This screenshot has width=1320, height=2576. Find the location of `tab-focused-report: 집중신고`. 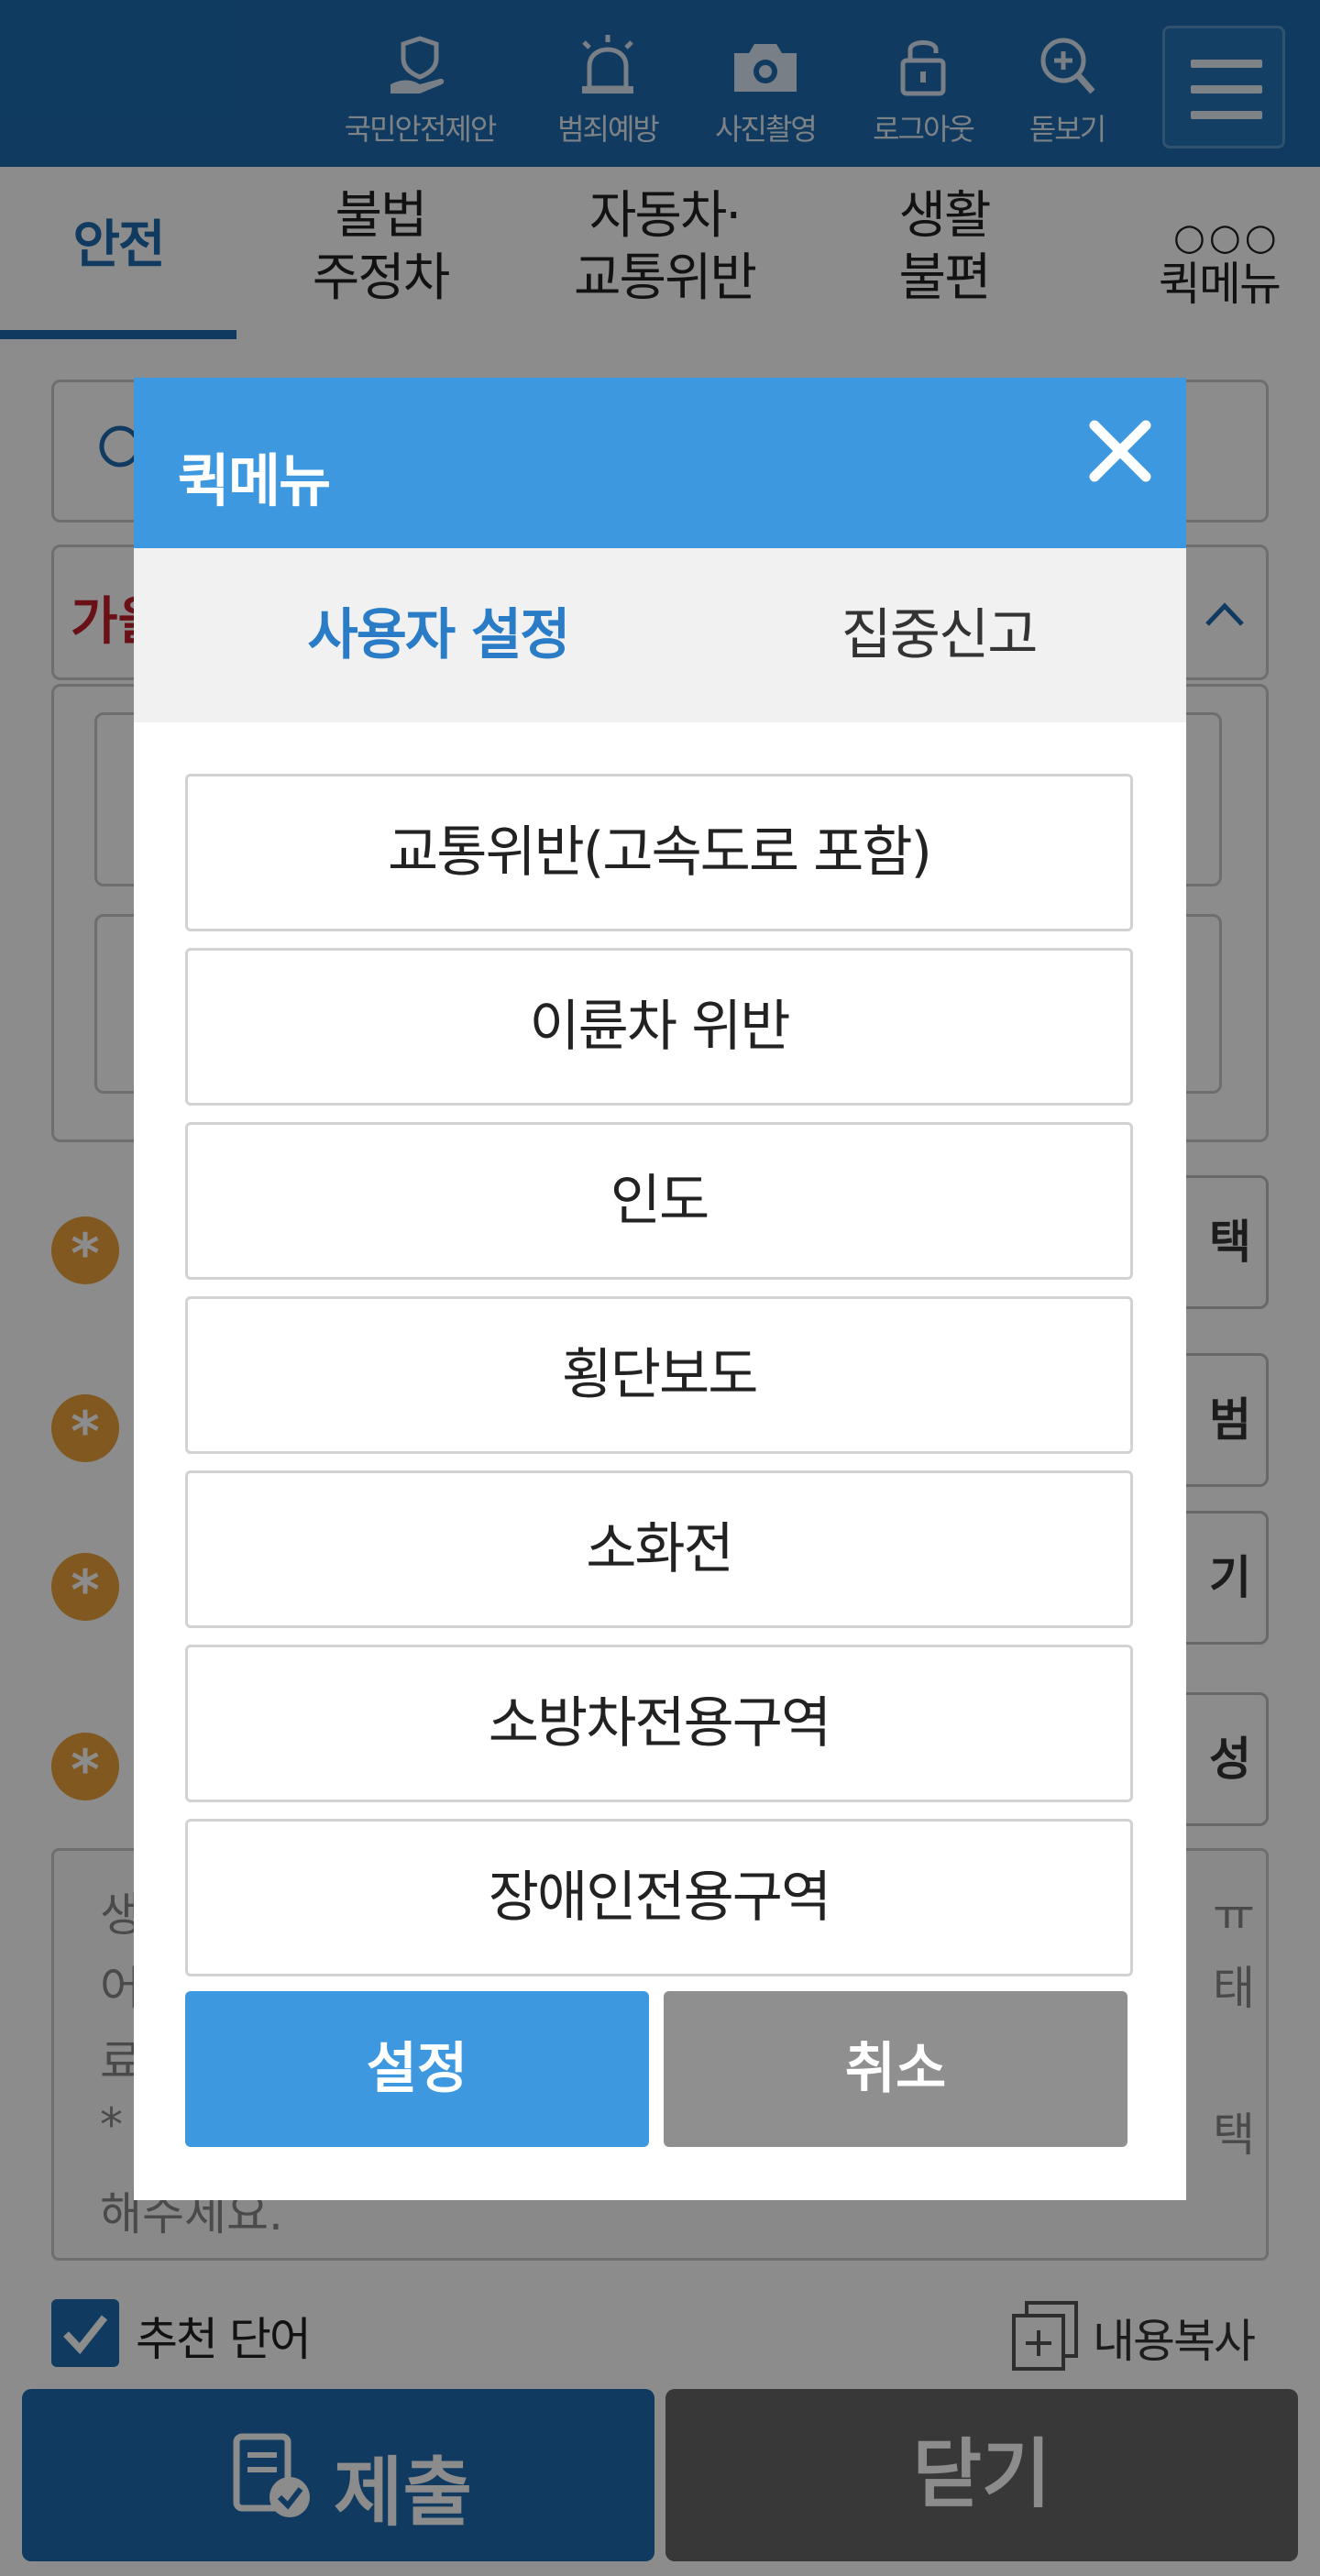

tab-focused-report: 집중신고 is located at coordinates (938, 635).